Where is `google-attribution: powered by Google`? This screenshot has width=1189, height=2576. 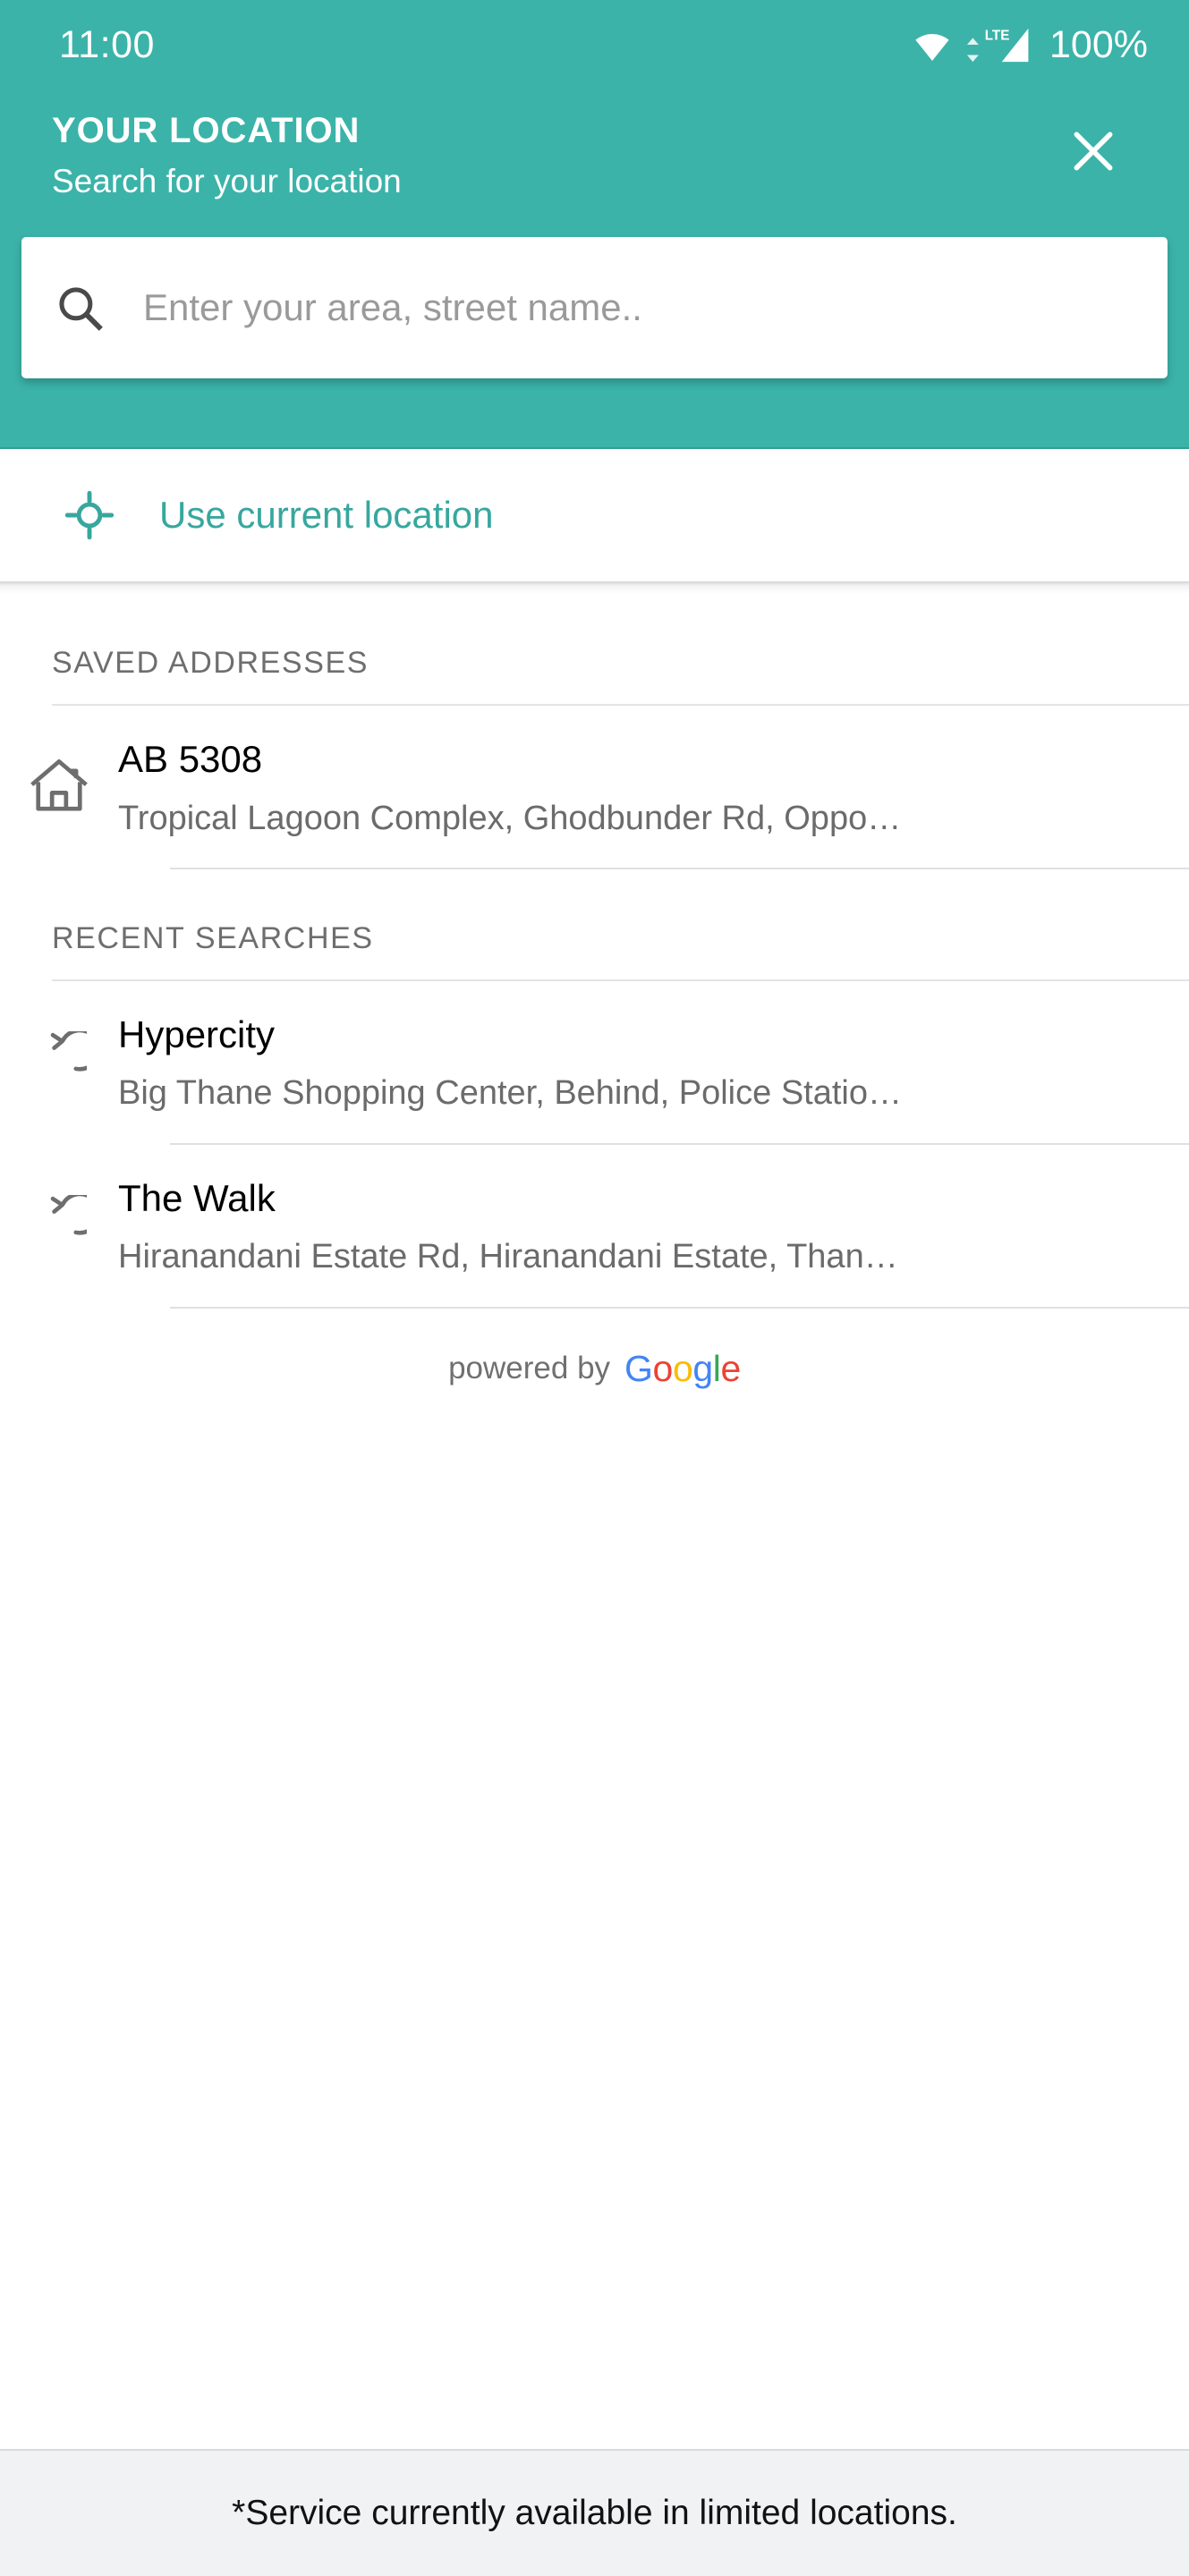
google-attribution: powered by Google is located at coordinates (594, 1349).